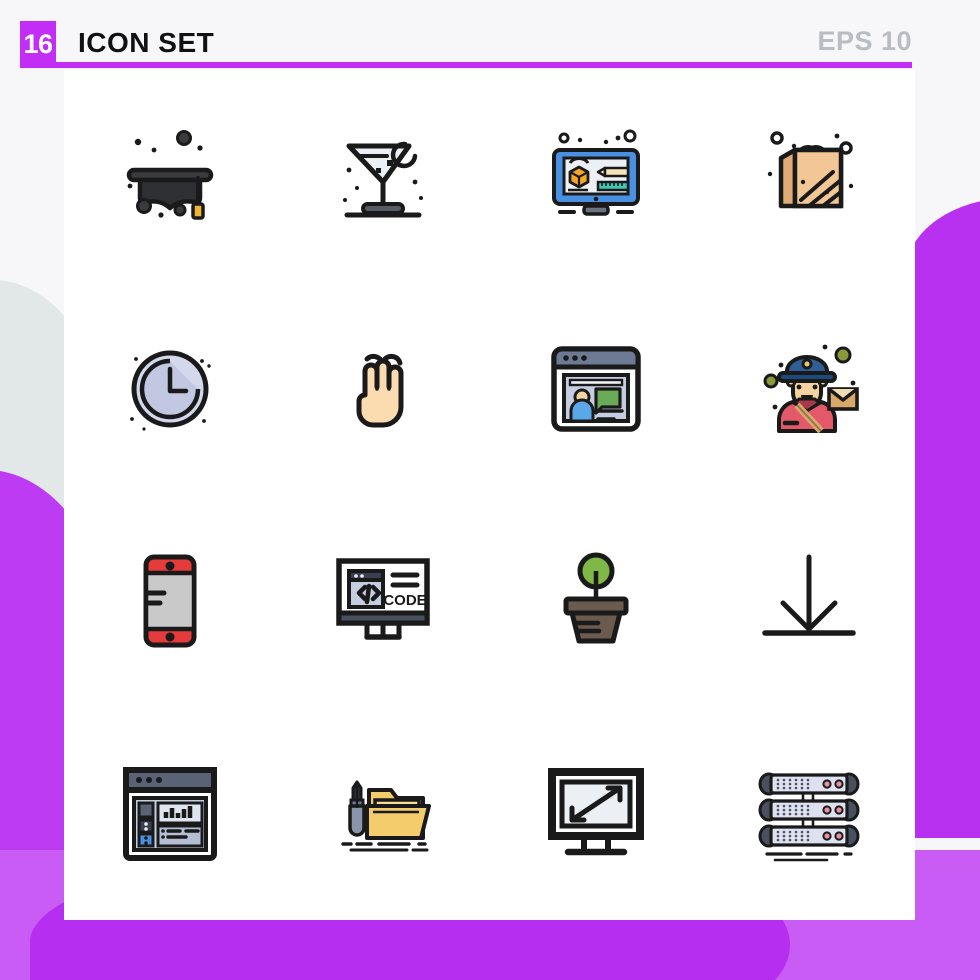  Describe the element at coordinates (595, 811) in the screenshot. I see `screen-size-icon` at that location.